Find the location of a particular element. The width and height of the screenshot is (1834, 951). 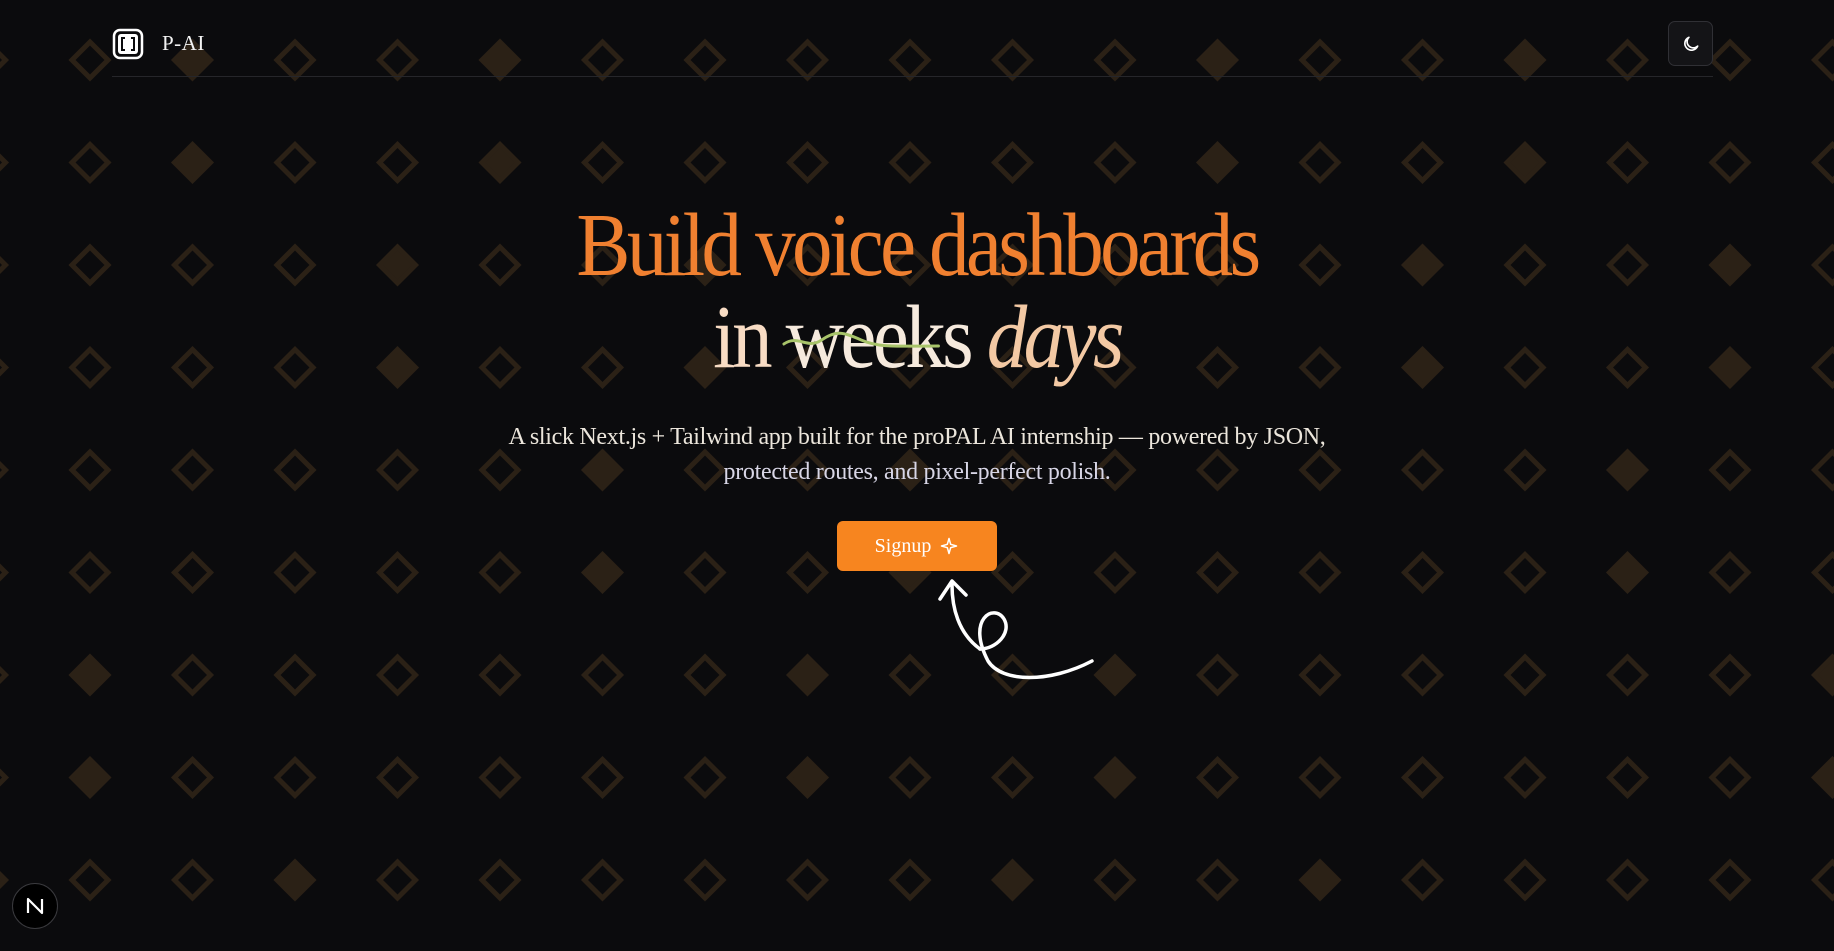

nextjs-dev-badge is located at coordinates (35, 906).